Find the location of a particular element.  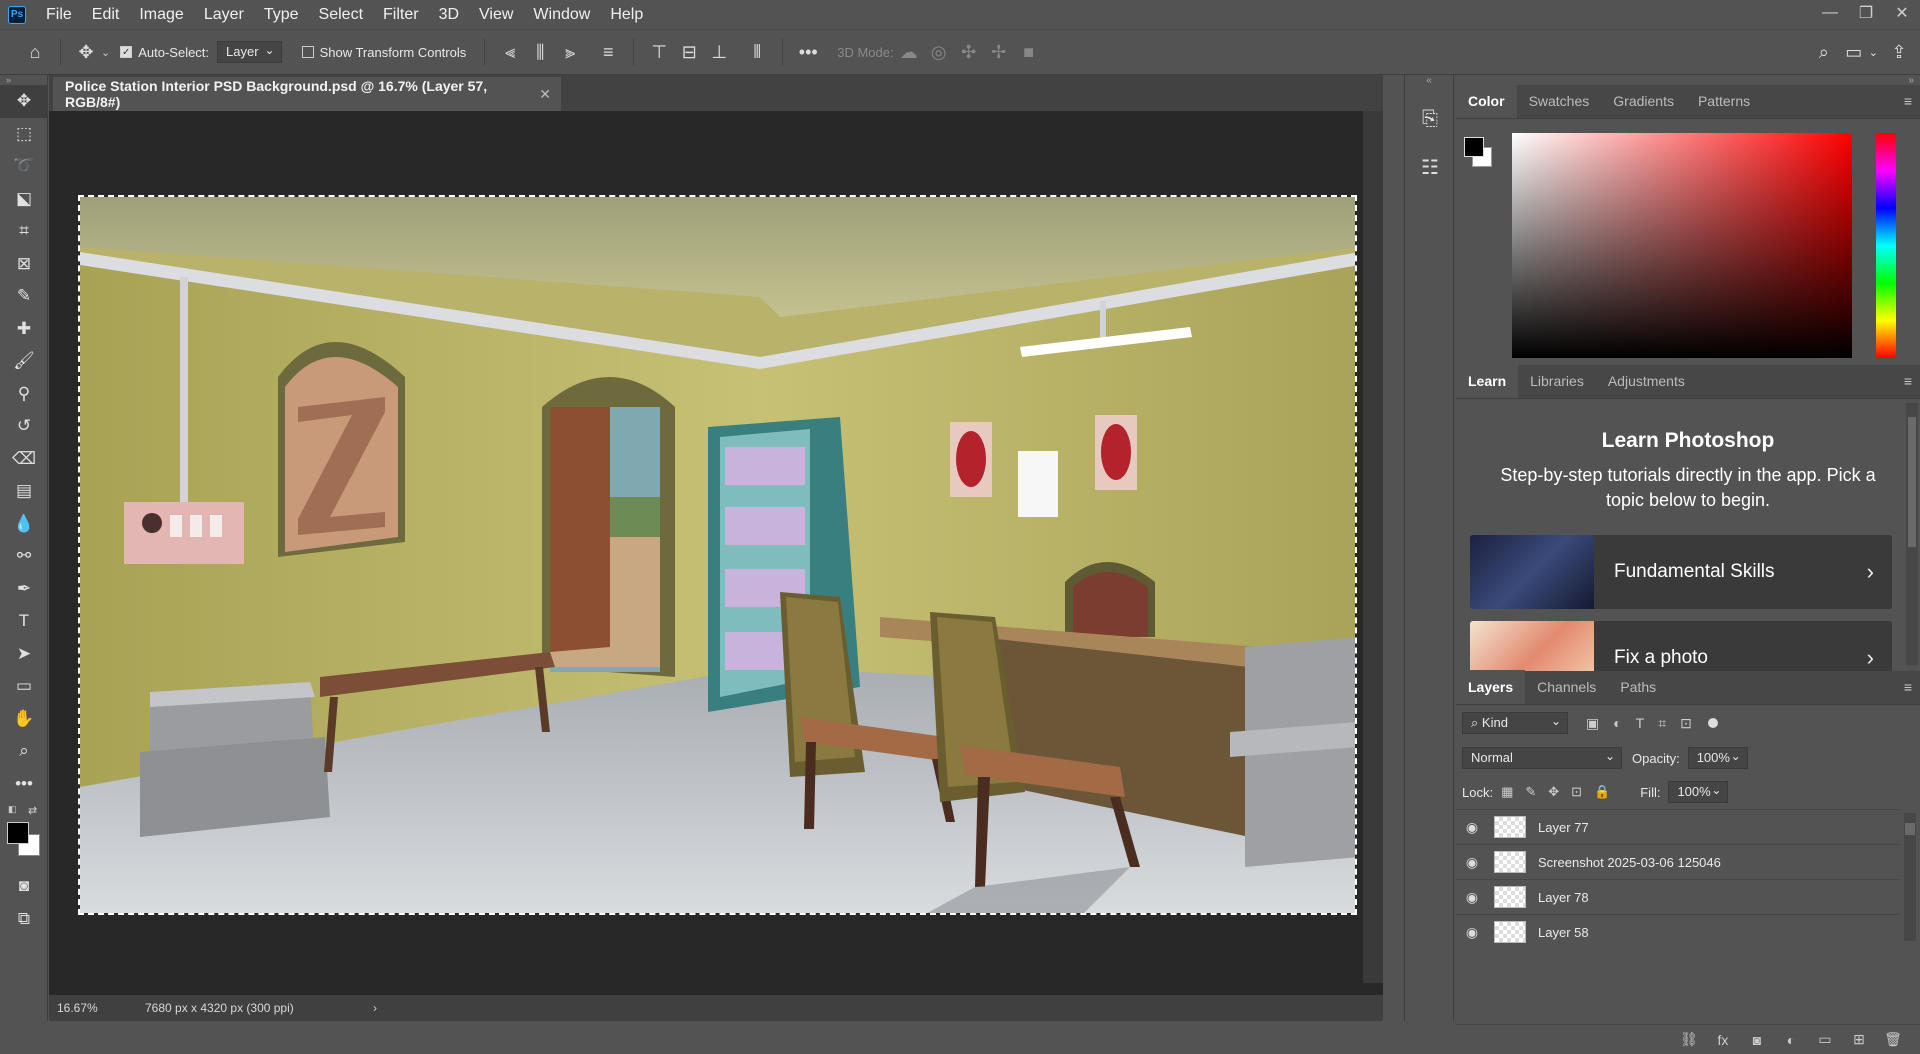

menu-image: Image is located at coordinates (161, 14).